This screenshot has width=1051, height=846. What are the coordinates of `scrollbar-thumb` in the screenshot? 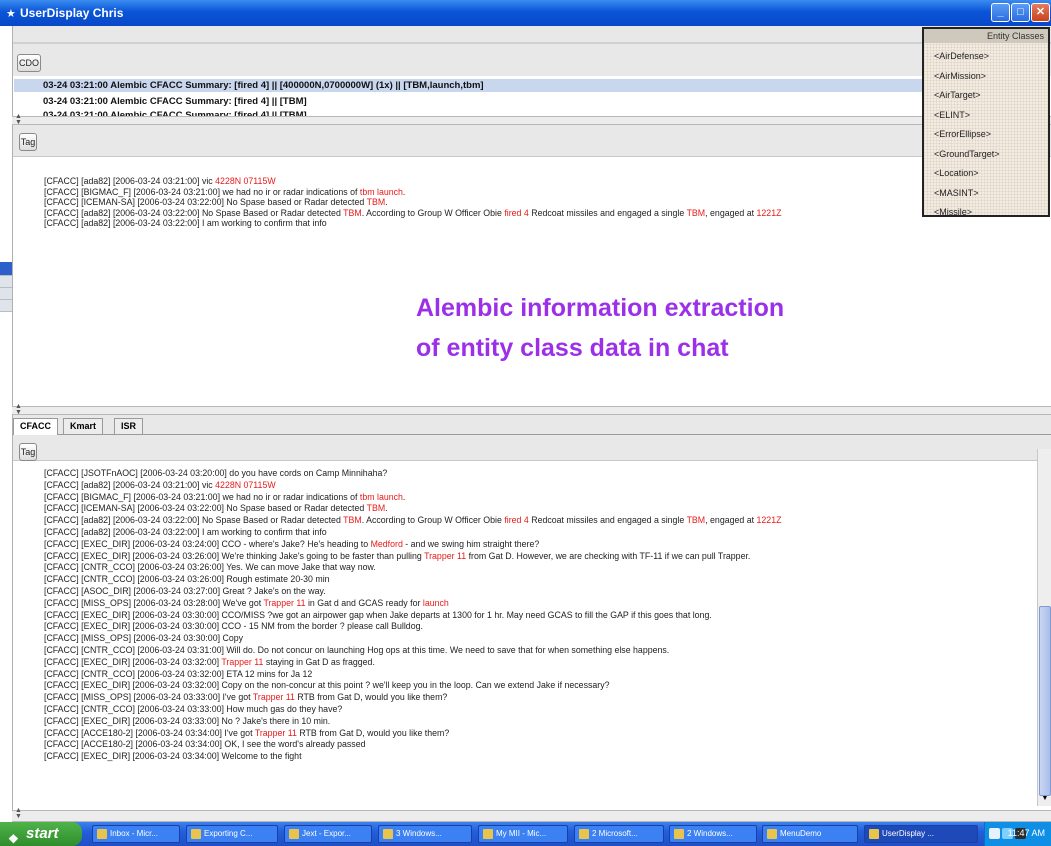 It's located at (1045, 701).